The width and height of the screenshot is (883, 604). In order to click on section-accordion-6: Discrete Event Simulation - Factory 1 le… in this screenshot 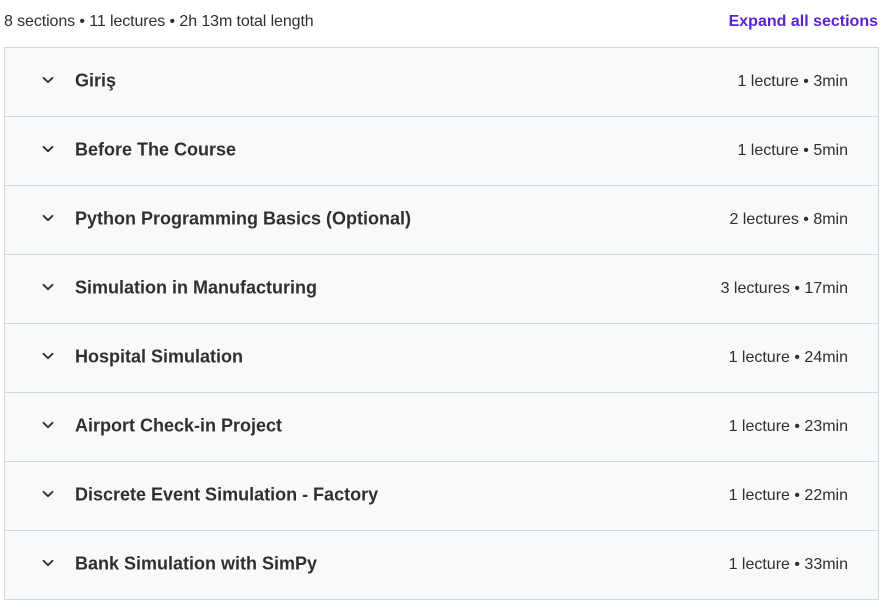, I will do `click(441, 496)`.